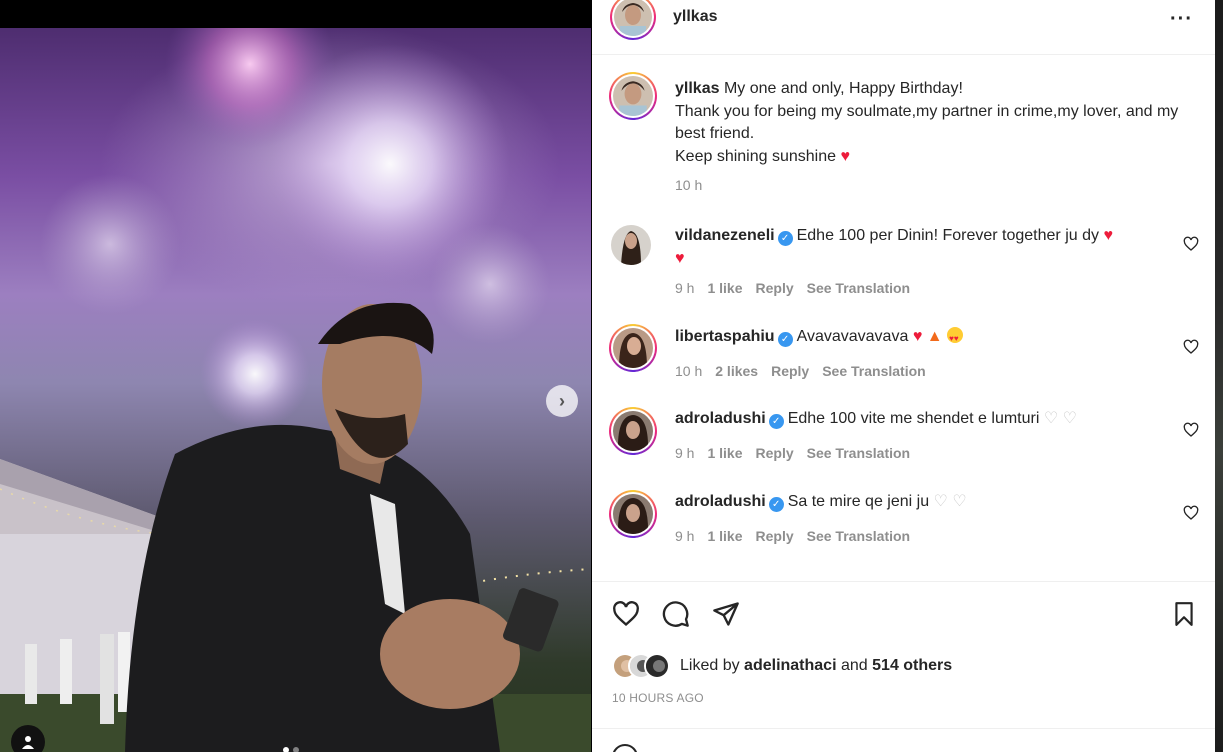  Describe the element at coordinates (658, 698) in the screenshot. I see `post-timestamp: 10 HOURS AGO` at that location.